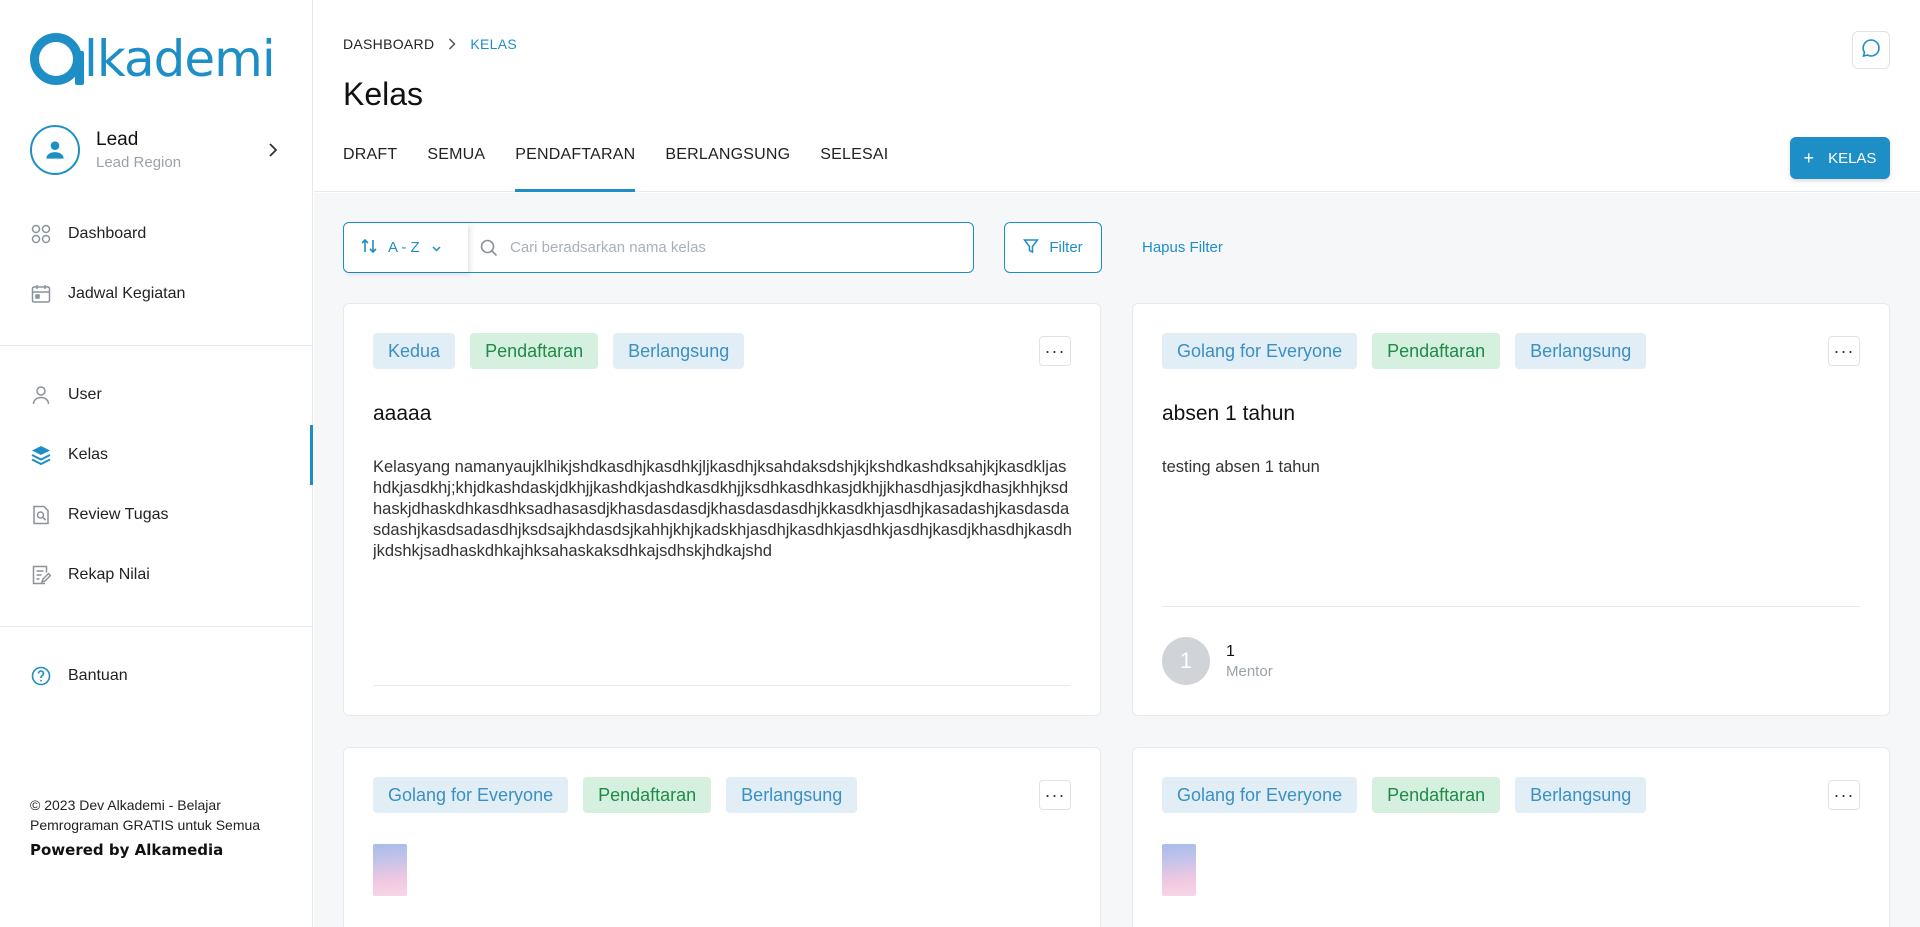 The height and width of the screenshot is (927, 1920). I want to click on search-icon, so click(483, 247).